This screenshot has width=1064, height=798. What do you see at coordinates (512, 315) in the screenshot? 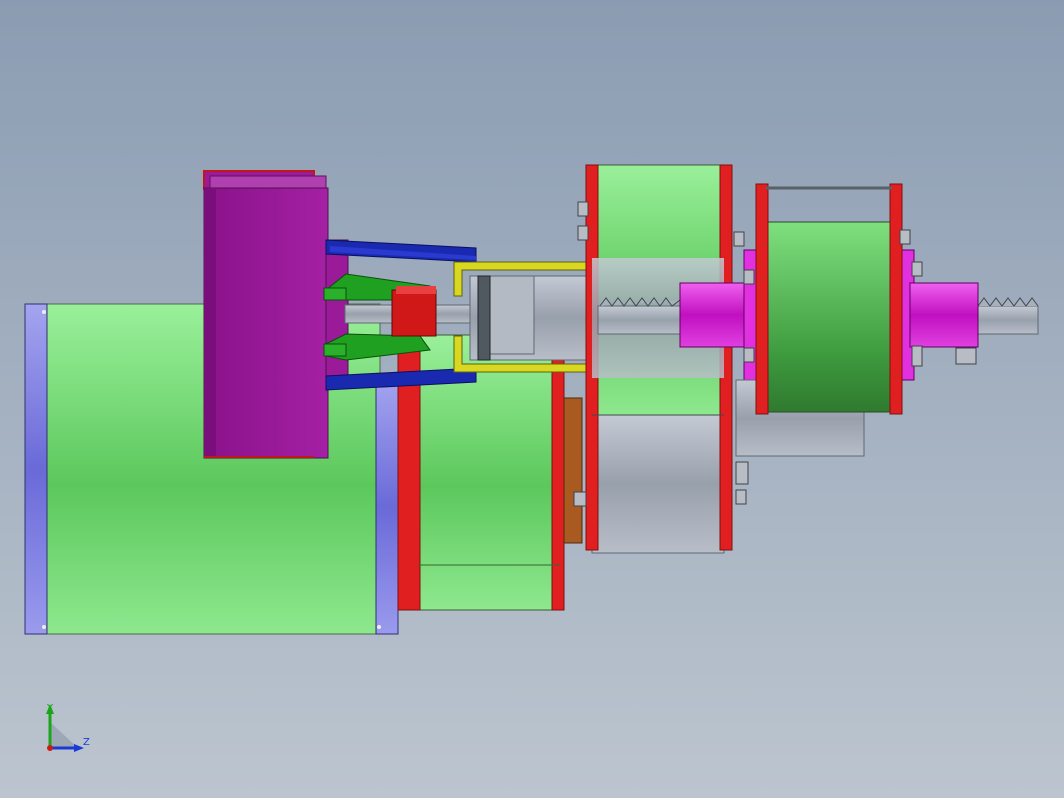
I see `coupling-collar` at bounding box center [512, 315].